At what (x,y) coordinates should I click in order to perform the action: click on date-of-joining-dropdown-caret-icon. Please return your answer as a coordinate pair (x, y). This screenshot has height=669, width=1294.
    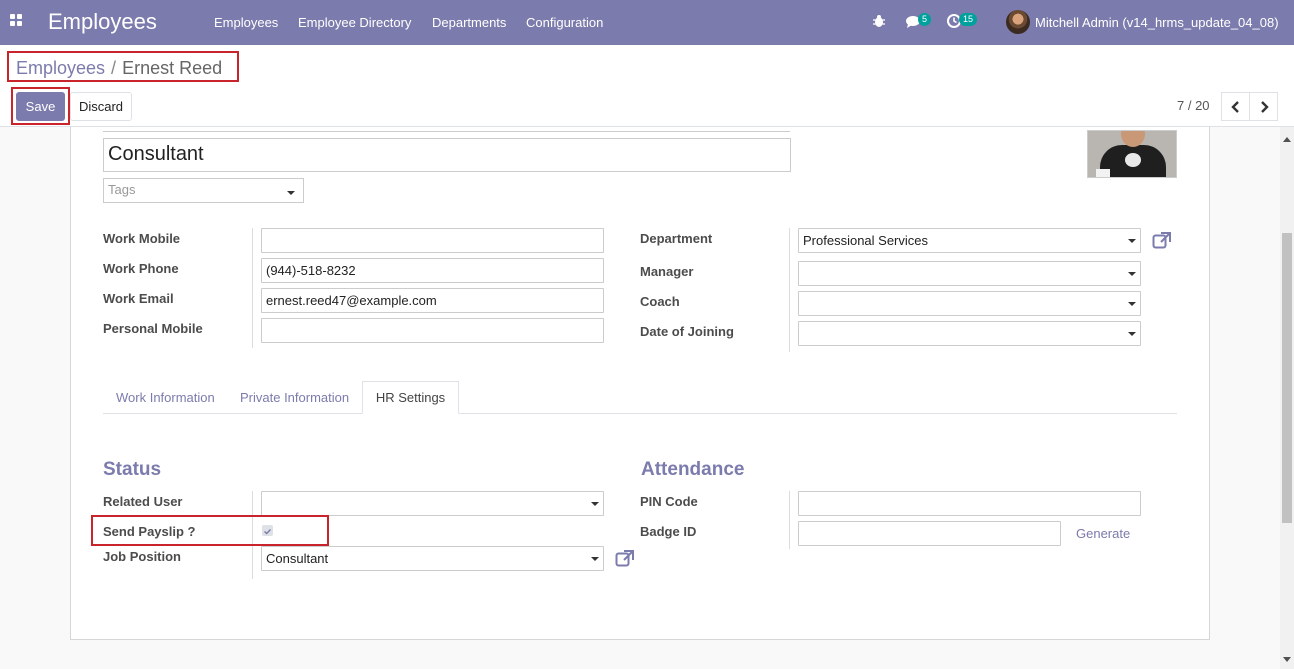
    Looking at the image, I should click on (1132, 334).